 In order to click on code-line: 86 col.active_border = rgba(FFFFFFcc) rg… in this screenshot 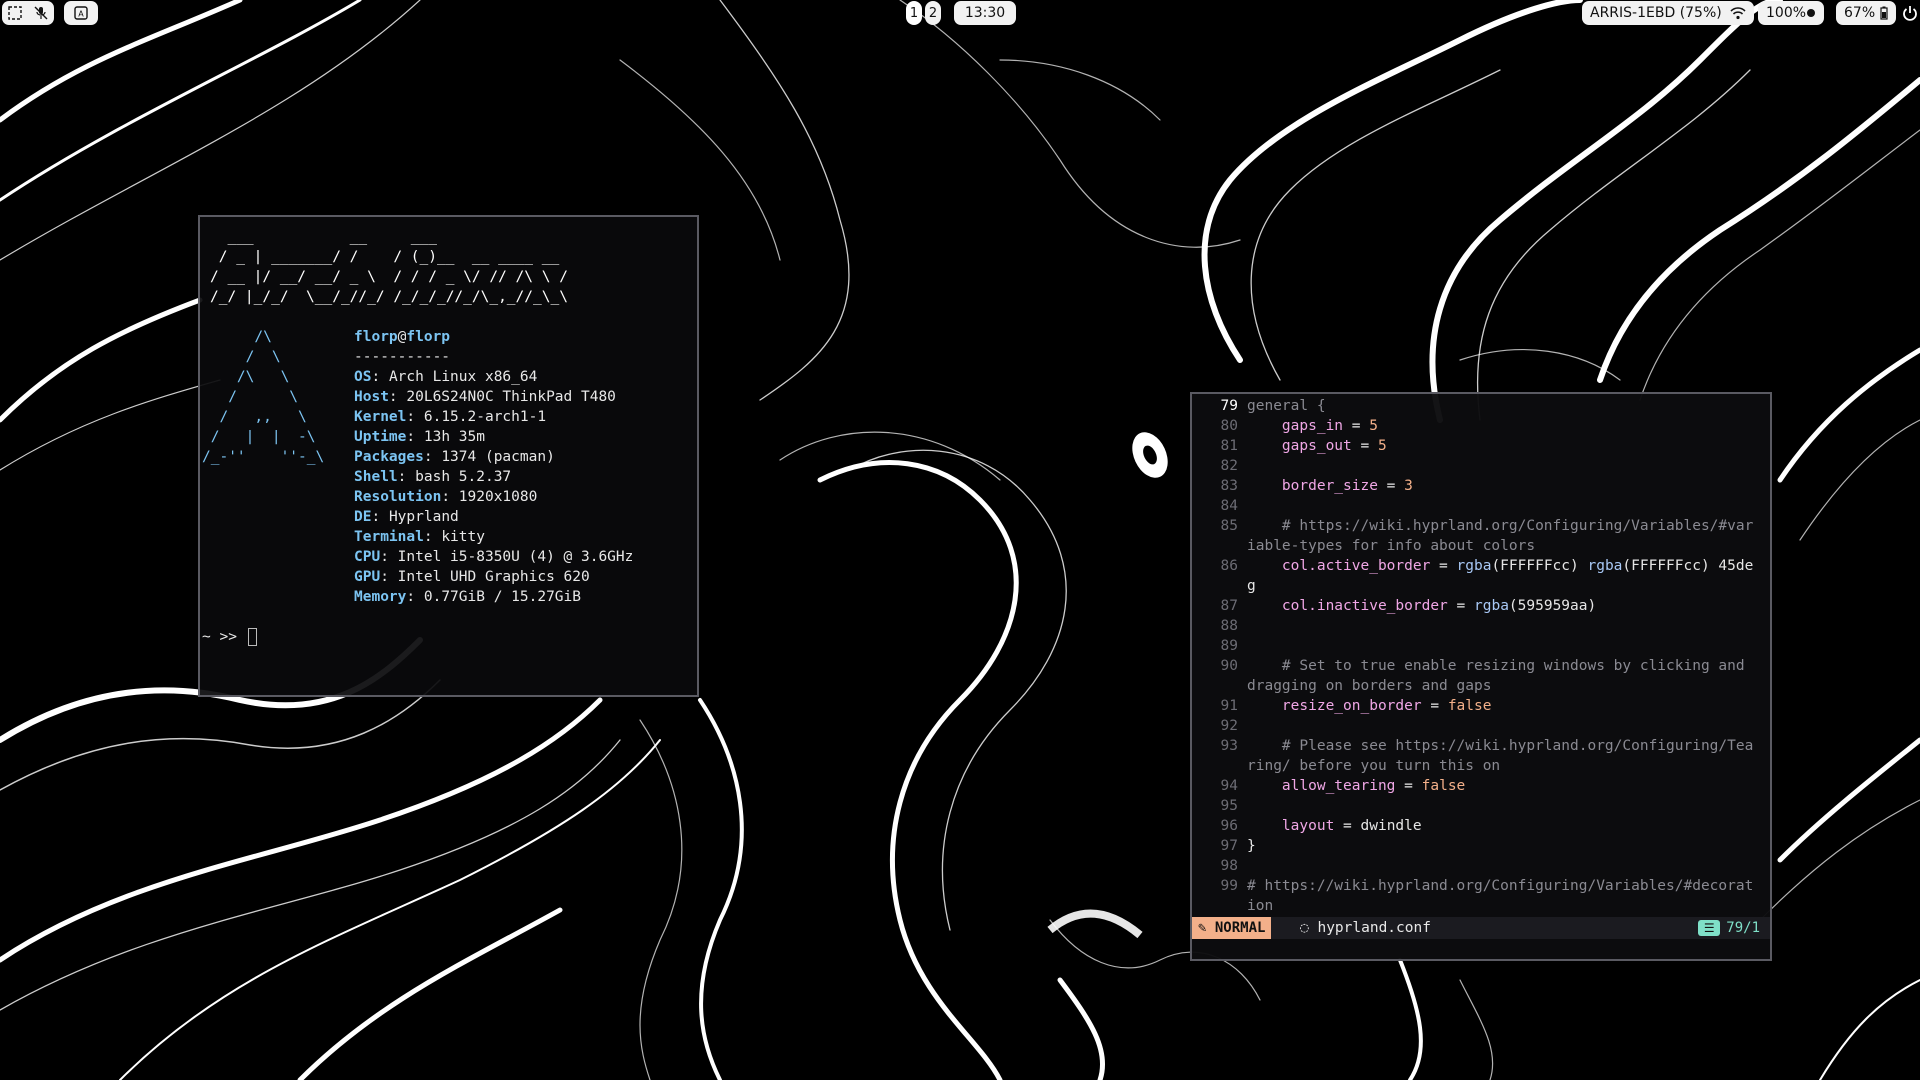, I will do `click(1481, 566)`.